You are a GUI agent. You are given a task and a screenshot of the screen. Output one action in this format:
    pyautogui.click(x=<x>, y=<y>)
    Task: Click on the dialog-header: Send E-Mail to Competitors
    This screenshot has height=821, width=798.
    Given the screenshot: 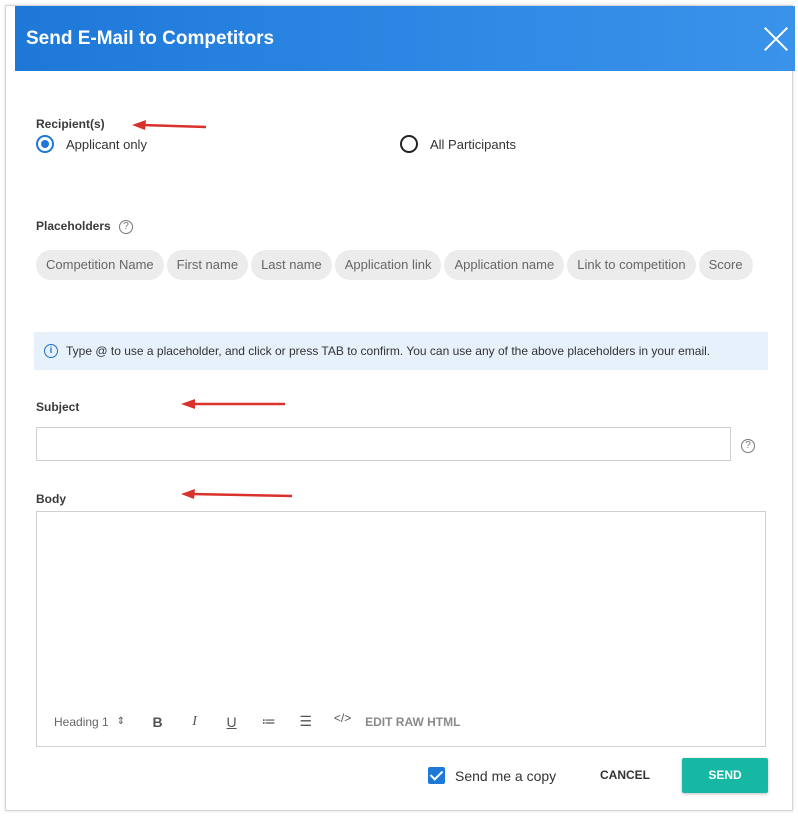 What is the action you would take?
    pyautogui.click(x=405, y=38)
    